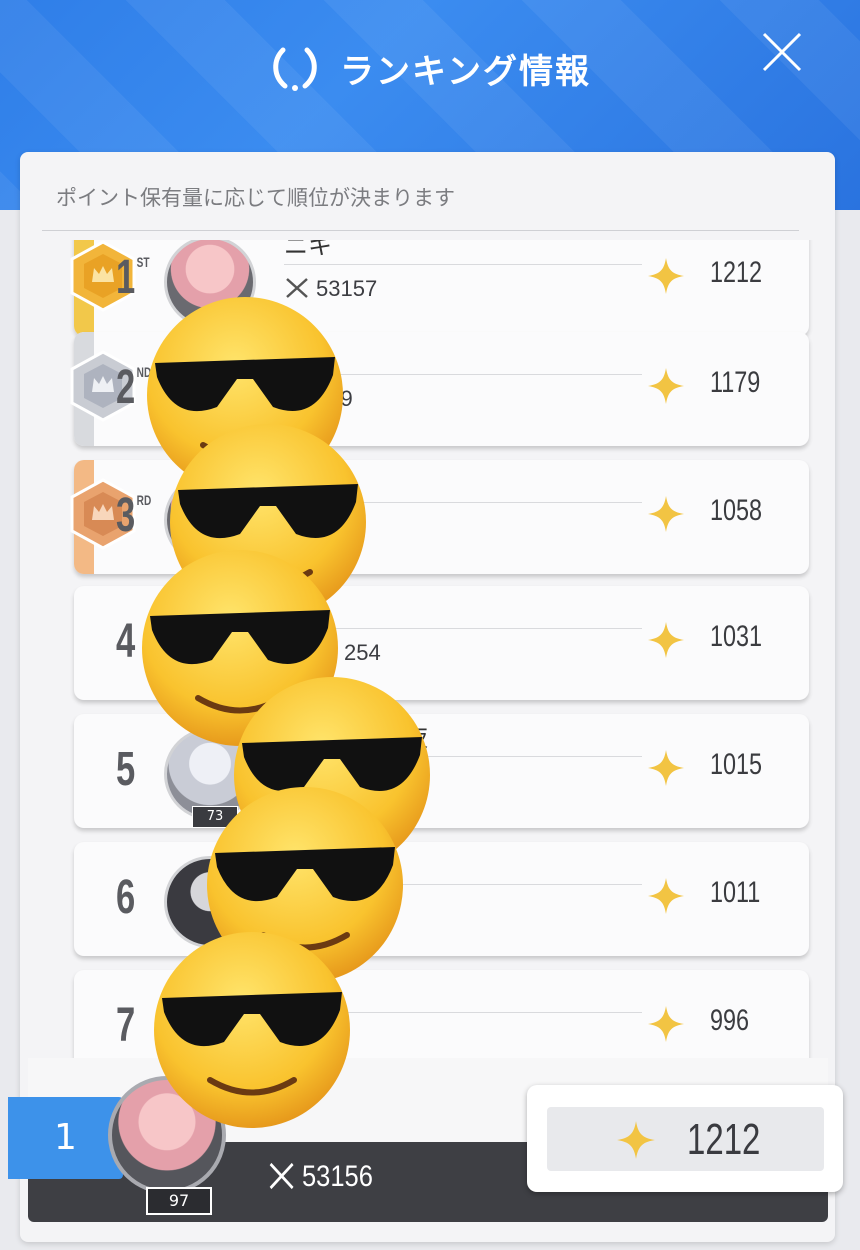 The image size is (860, 1250). I want to click on my-points-card: 1212, so click(685, 1138).